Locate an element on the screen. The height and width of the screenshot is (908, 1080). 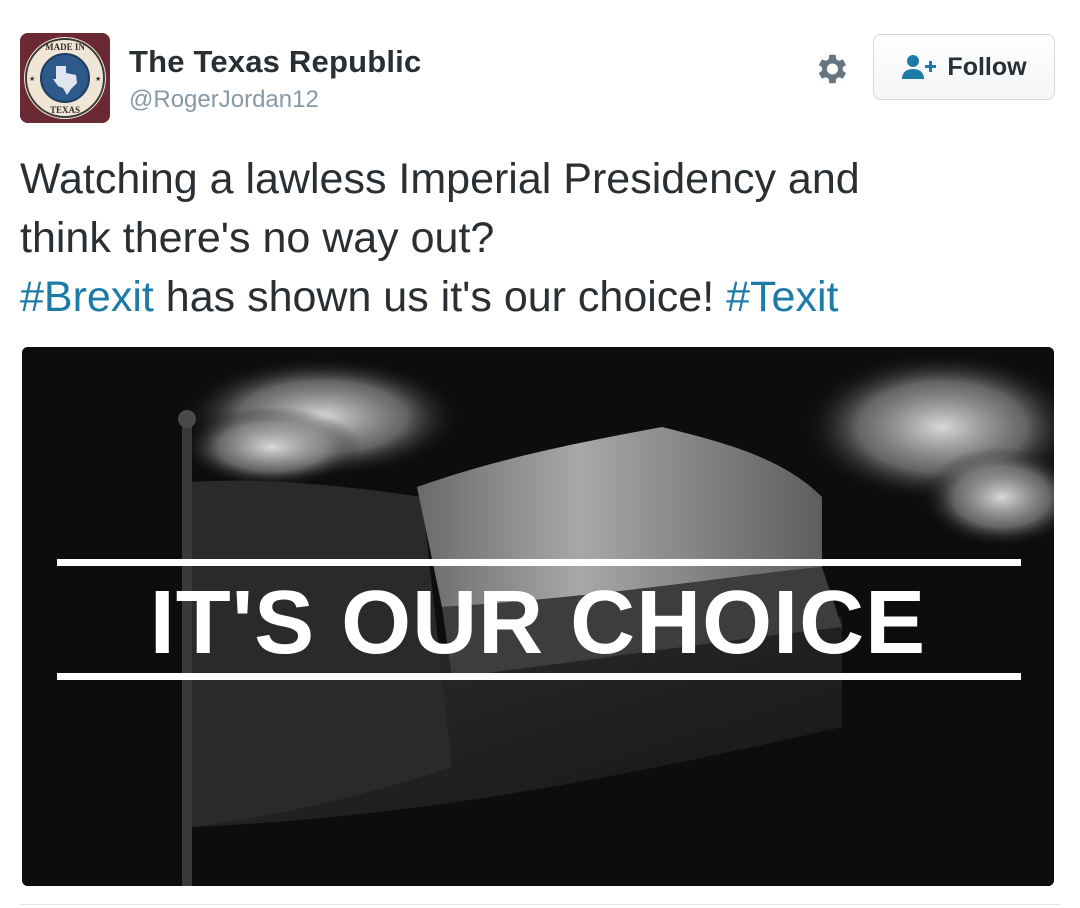
follow-button: Follow is located at coordinates (964, 67).